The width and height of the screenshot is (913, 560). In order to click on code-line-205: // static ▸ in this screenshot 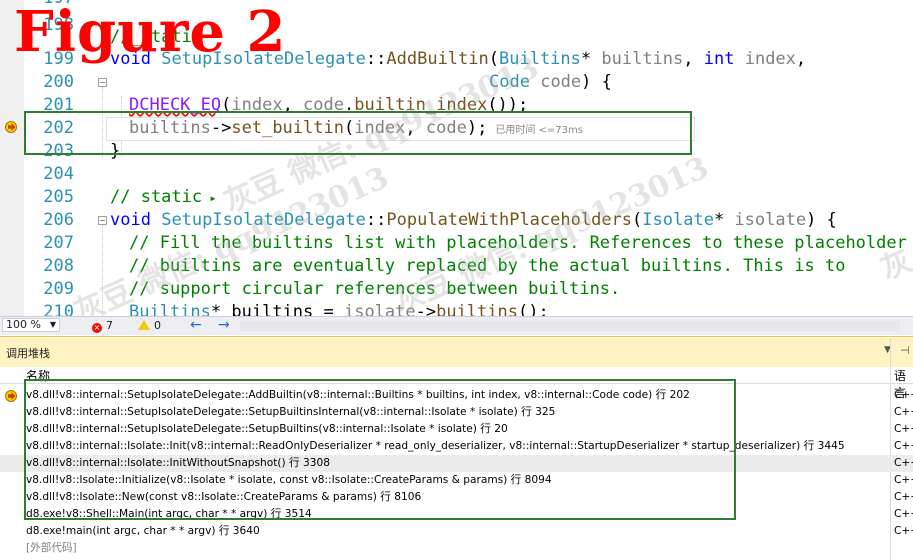, I will do `click(163, 197)`.